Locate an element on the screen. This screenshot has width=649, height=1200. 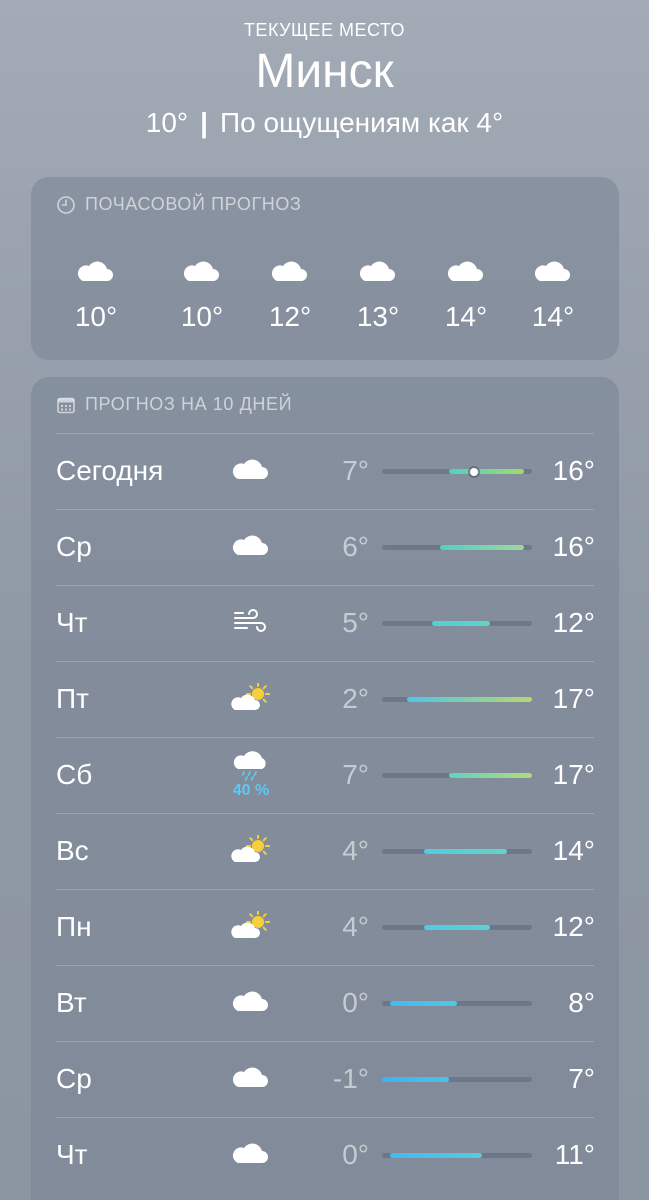
hourly-item: 13° is located at coordinates (378, 295).